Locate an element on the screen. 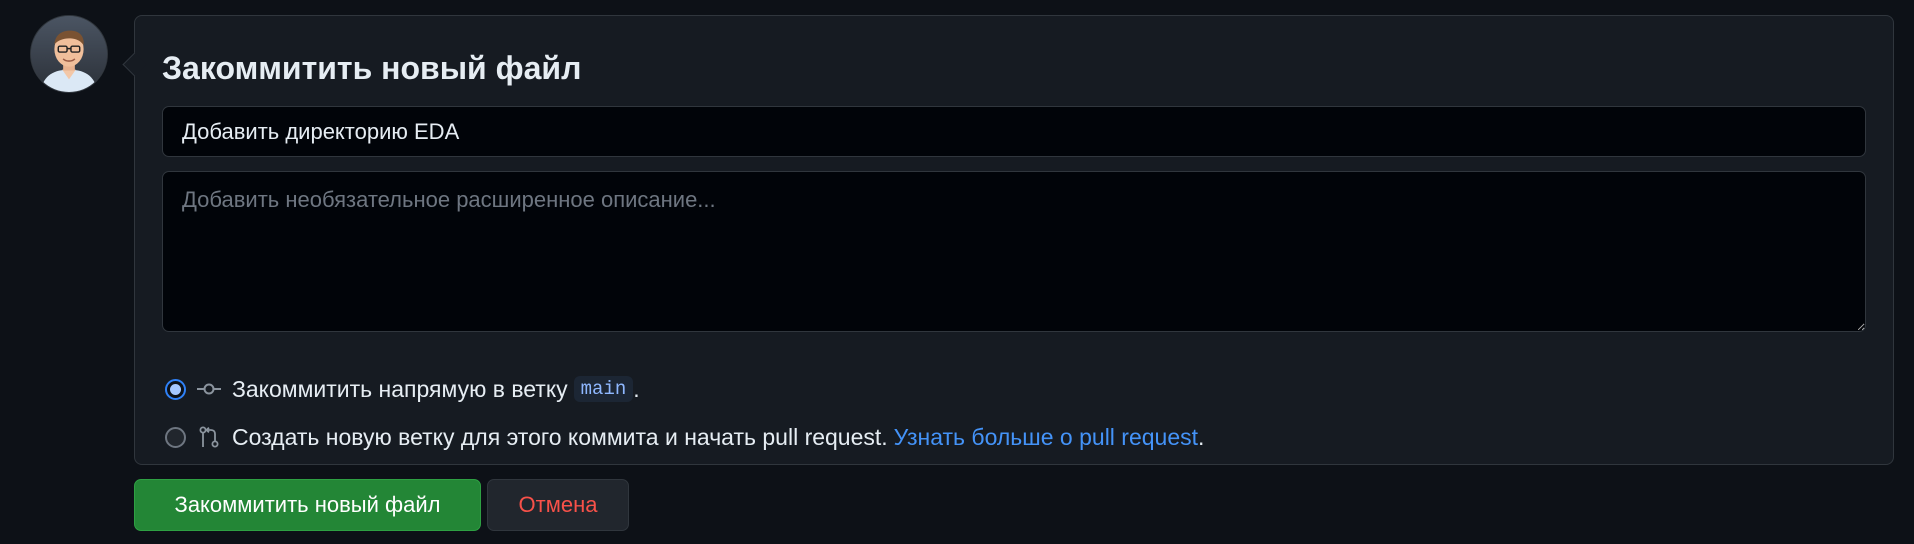 The image size is (1914, 544). avatar-portrait-icon is located at coordinates (69, 54).